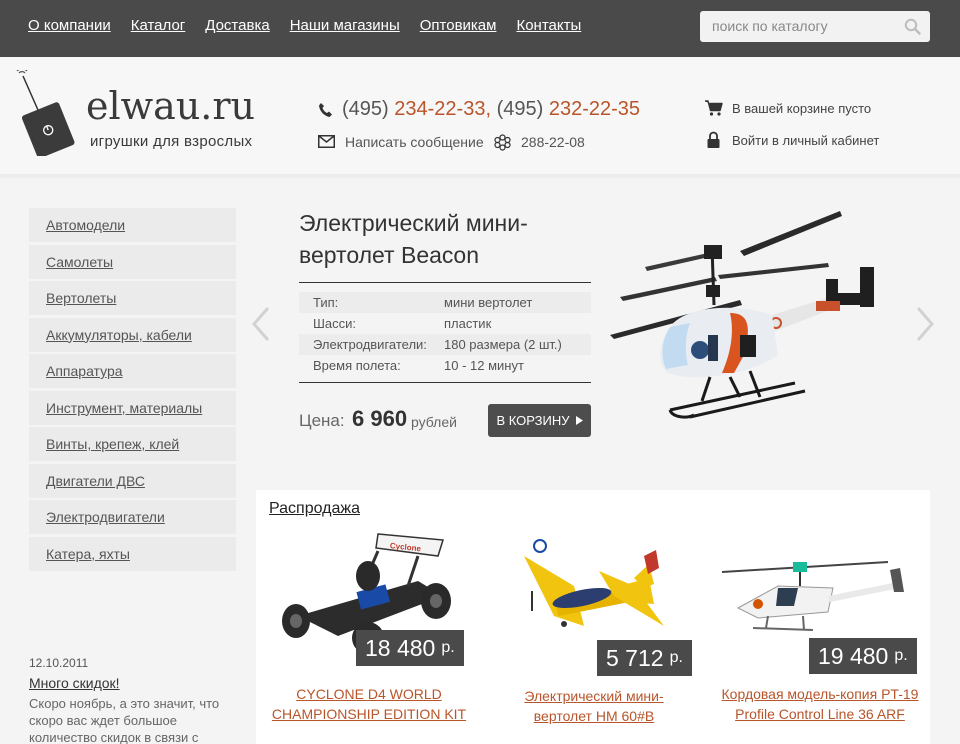 Image resolution: width=960 pixels, height=744 pixels. Describe the element at coordinates (84, 371) in the screenshot. I see `sidebar-item-label: Аппаратура` at that location.